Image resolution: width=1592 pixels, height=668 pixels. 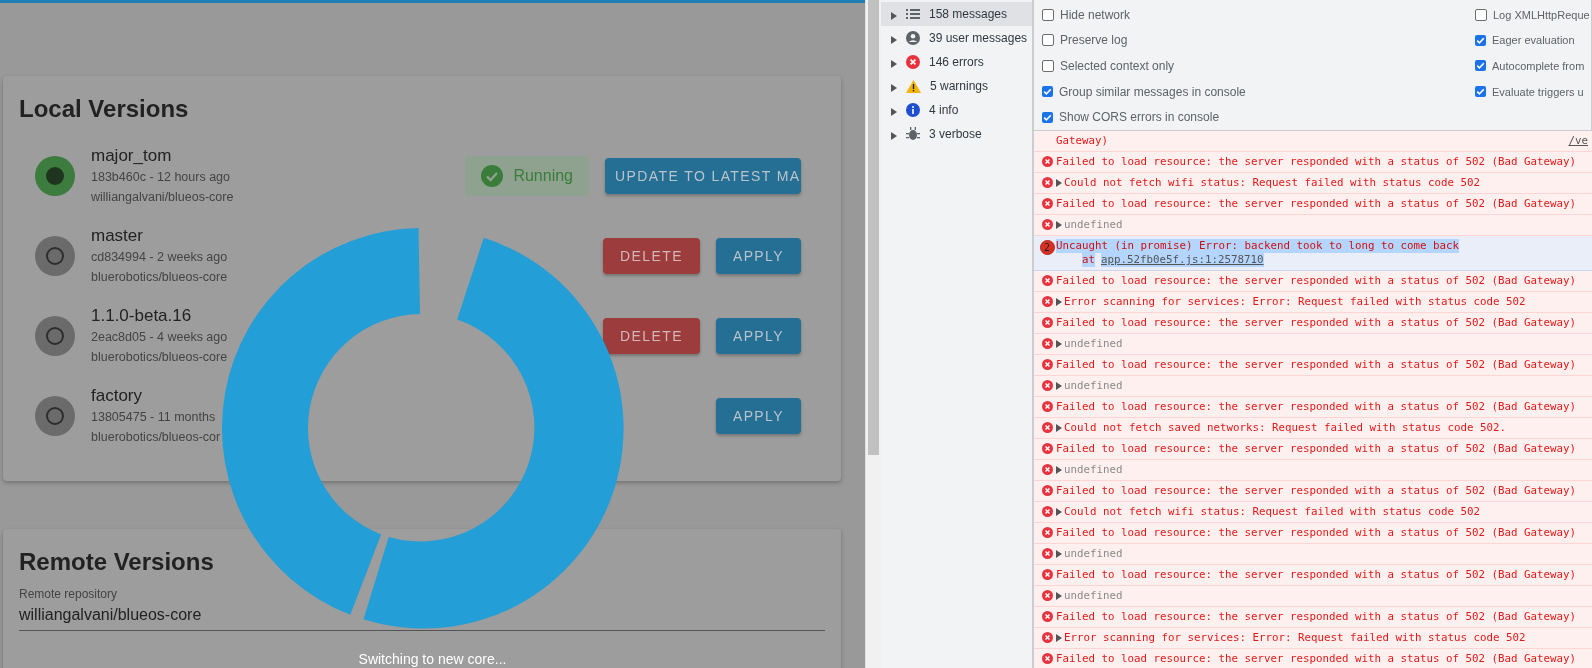 What do you see at coordinates (1285, 428) in the screenshot?
I see `console-message: Could not fetch saved networks: Request failed with status code 502.` at bounding box center [1285, 428].